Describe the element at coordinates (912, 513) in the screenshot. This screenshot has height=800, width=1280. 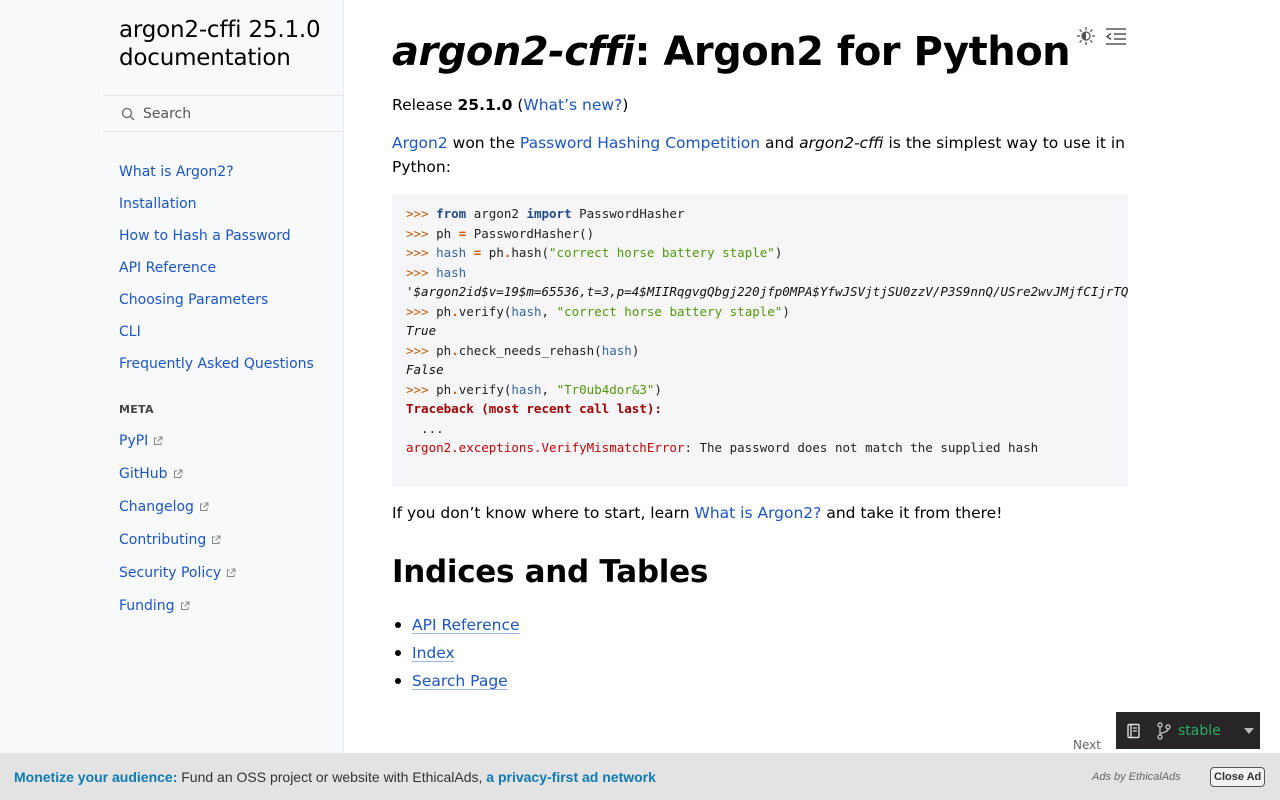
I see `closing-text: and take it from there!` at that location.